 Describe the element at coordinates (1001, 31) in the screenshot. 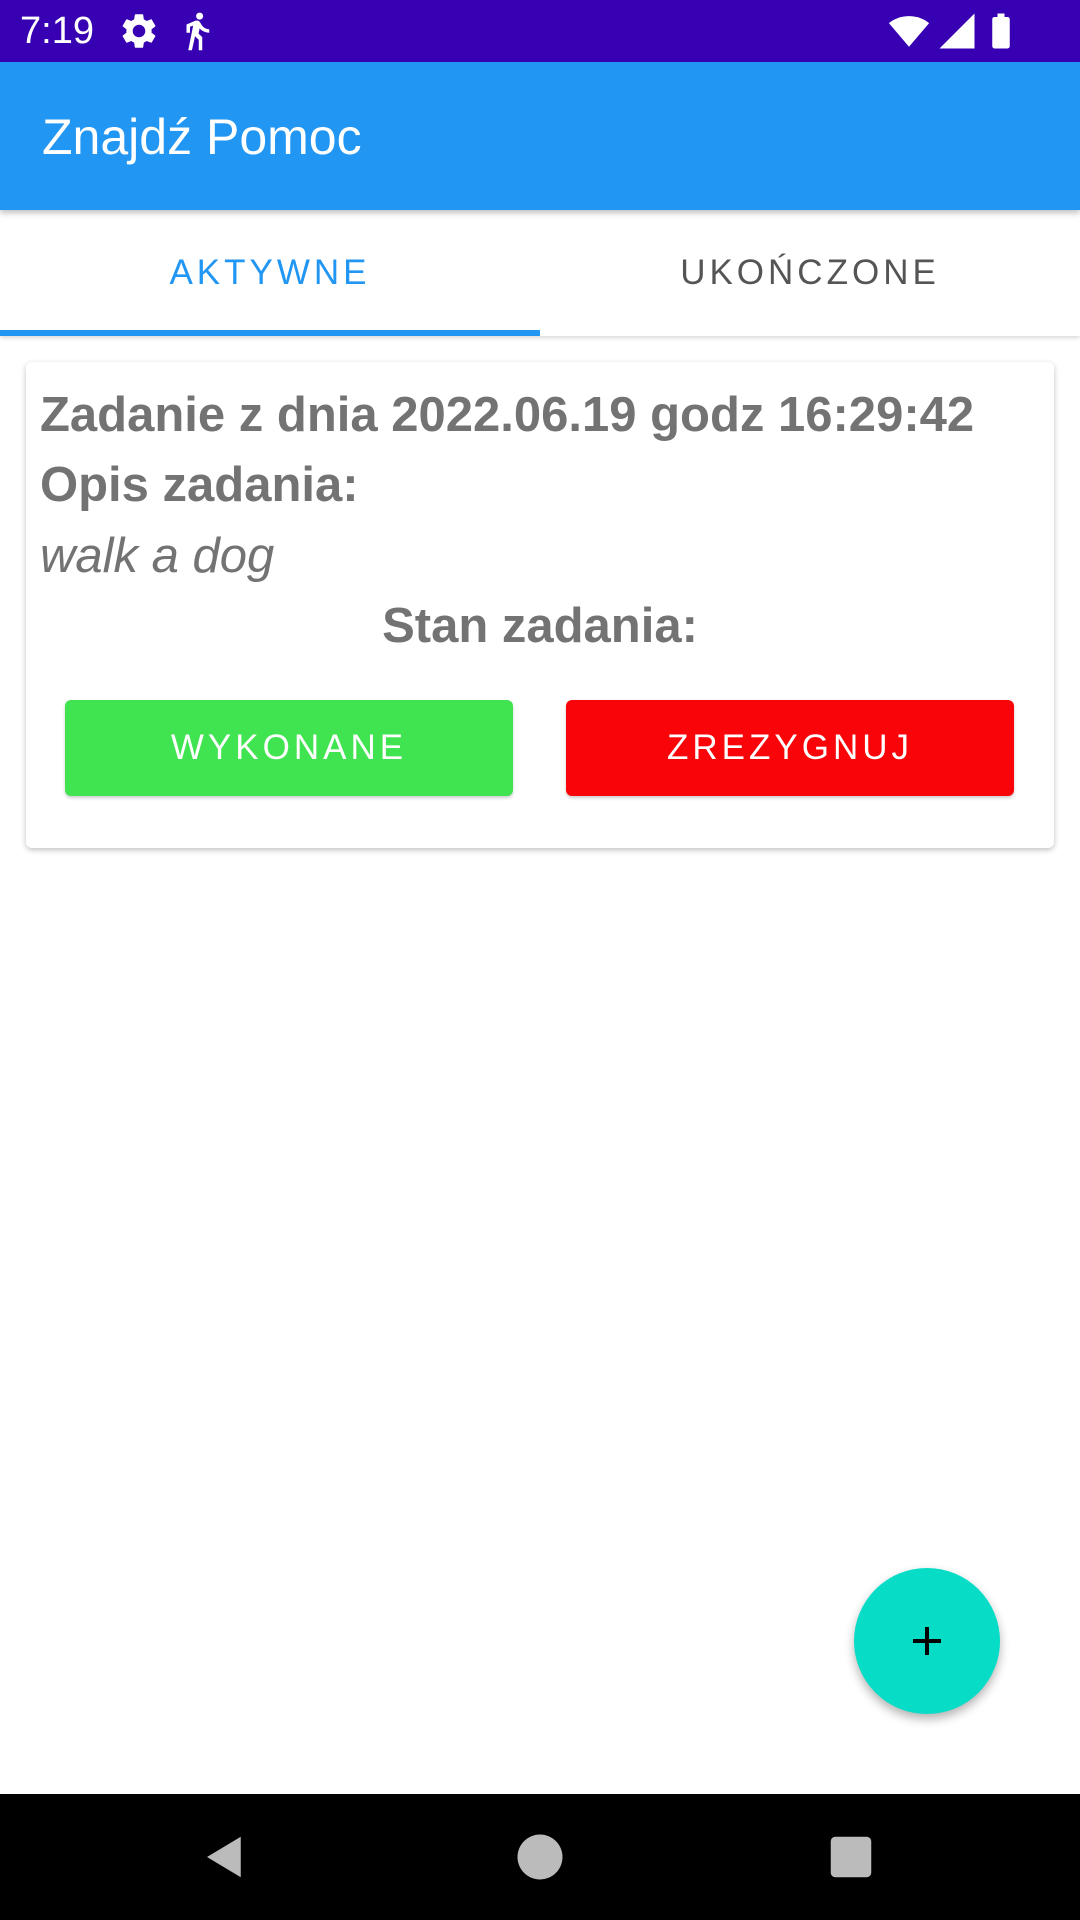

I see `battery-icon` at that location.